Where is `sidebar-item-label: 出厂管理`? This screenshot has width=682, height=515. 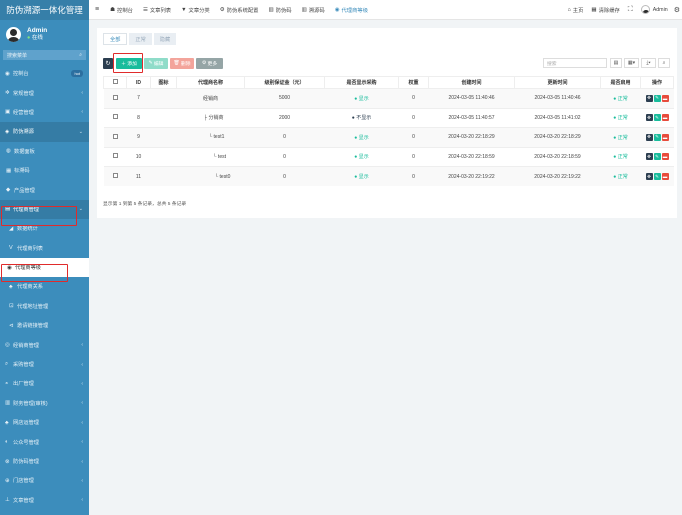
sidebar-item-label: 出厂管理 is located at coordinates (23, 384).